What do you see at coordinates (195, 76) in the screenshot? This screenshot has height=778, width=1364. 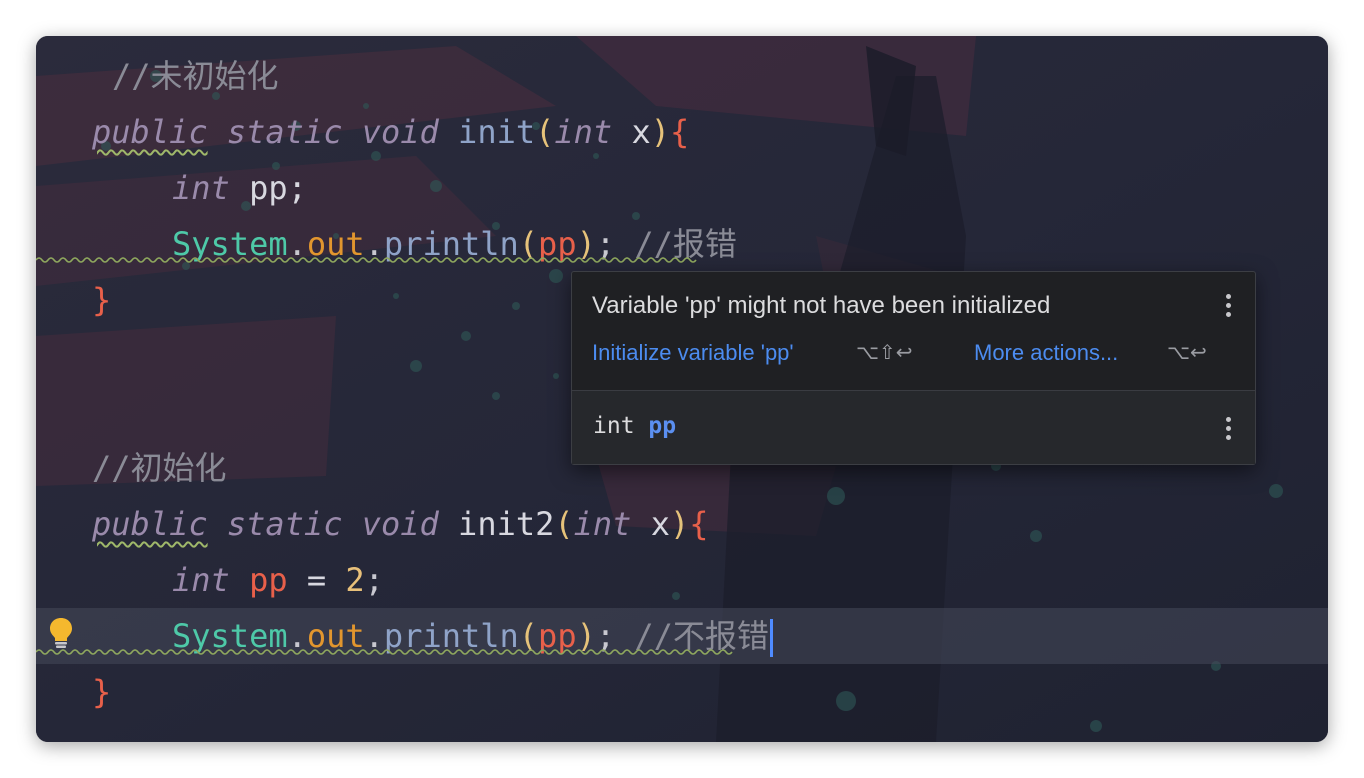 I see `code-comment: //未初始化` at bounding box center [195, 76].